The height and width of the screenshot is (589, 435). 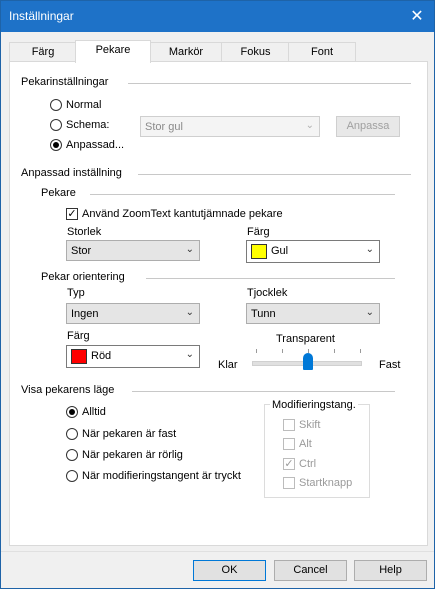 What do you see at coordinates (76, 293) in the screenshot?
I see `type-label: Typ` at bounding box center [76, 293].